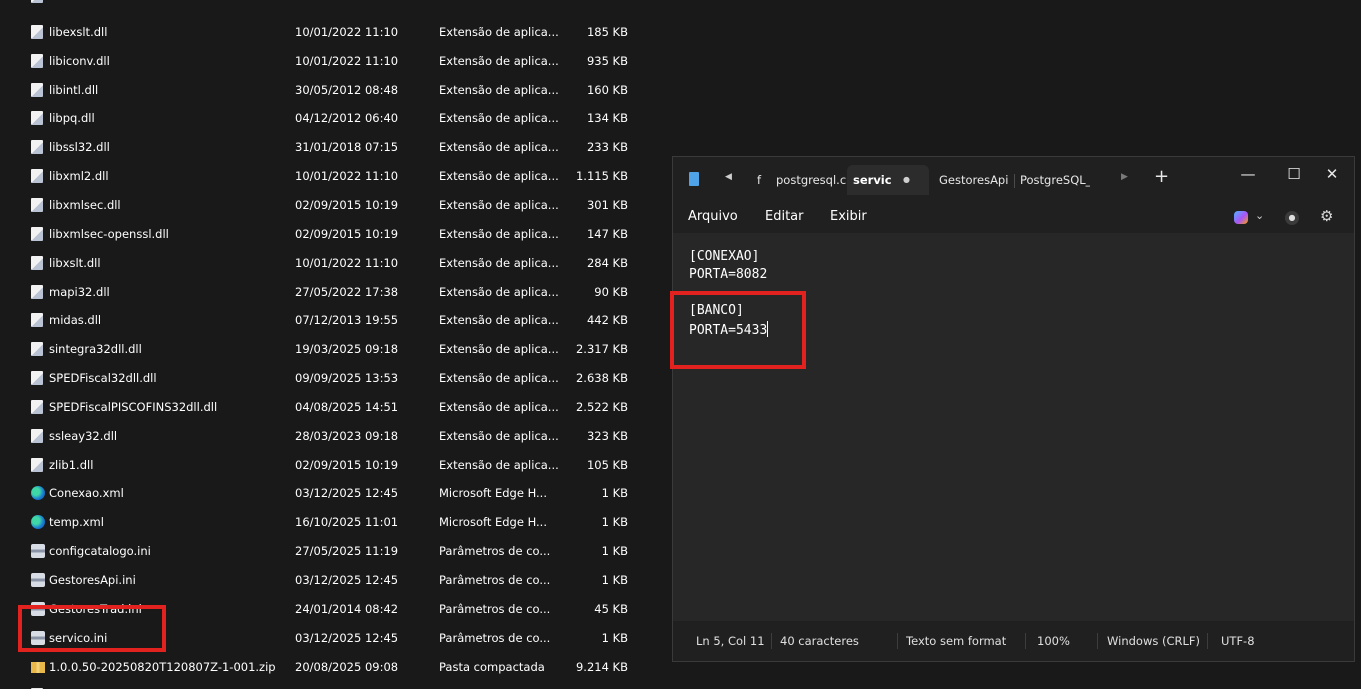  I want to click on file-name: libpq.dll, so click(72, 118).